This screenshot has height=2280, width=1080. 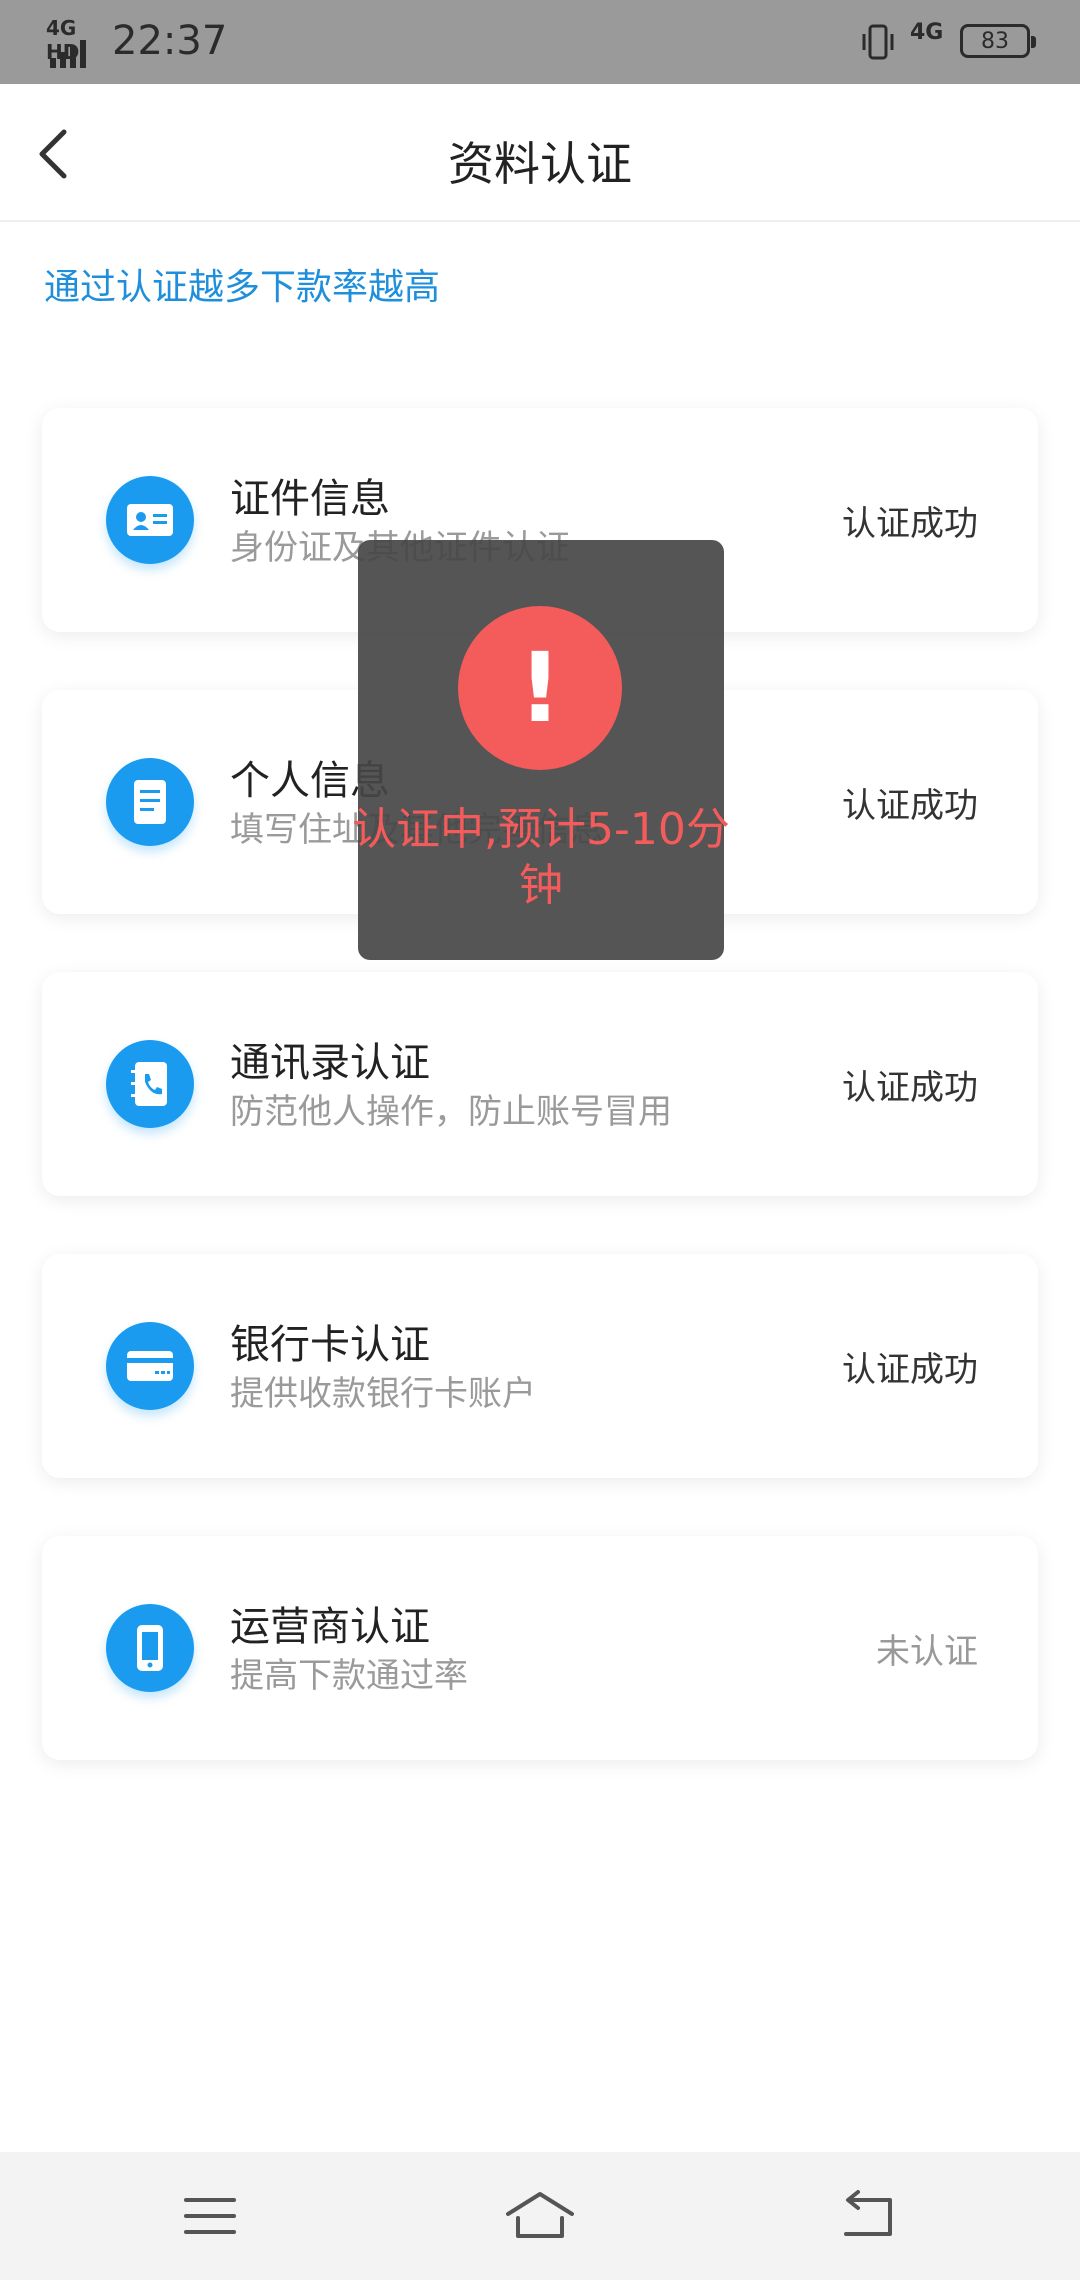 I want to click on network-type-right: 4G, so click(x=927, y=32).